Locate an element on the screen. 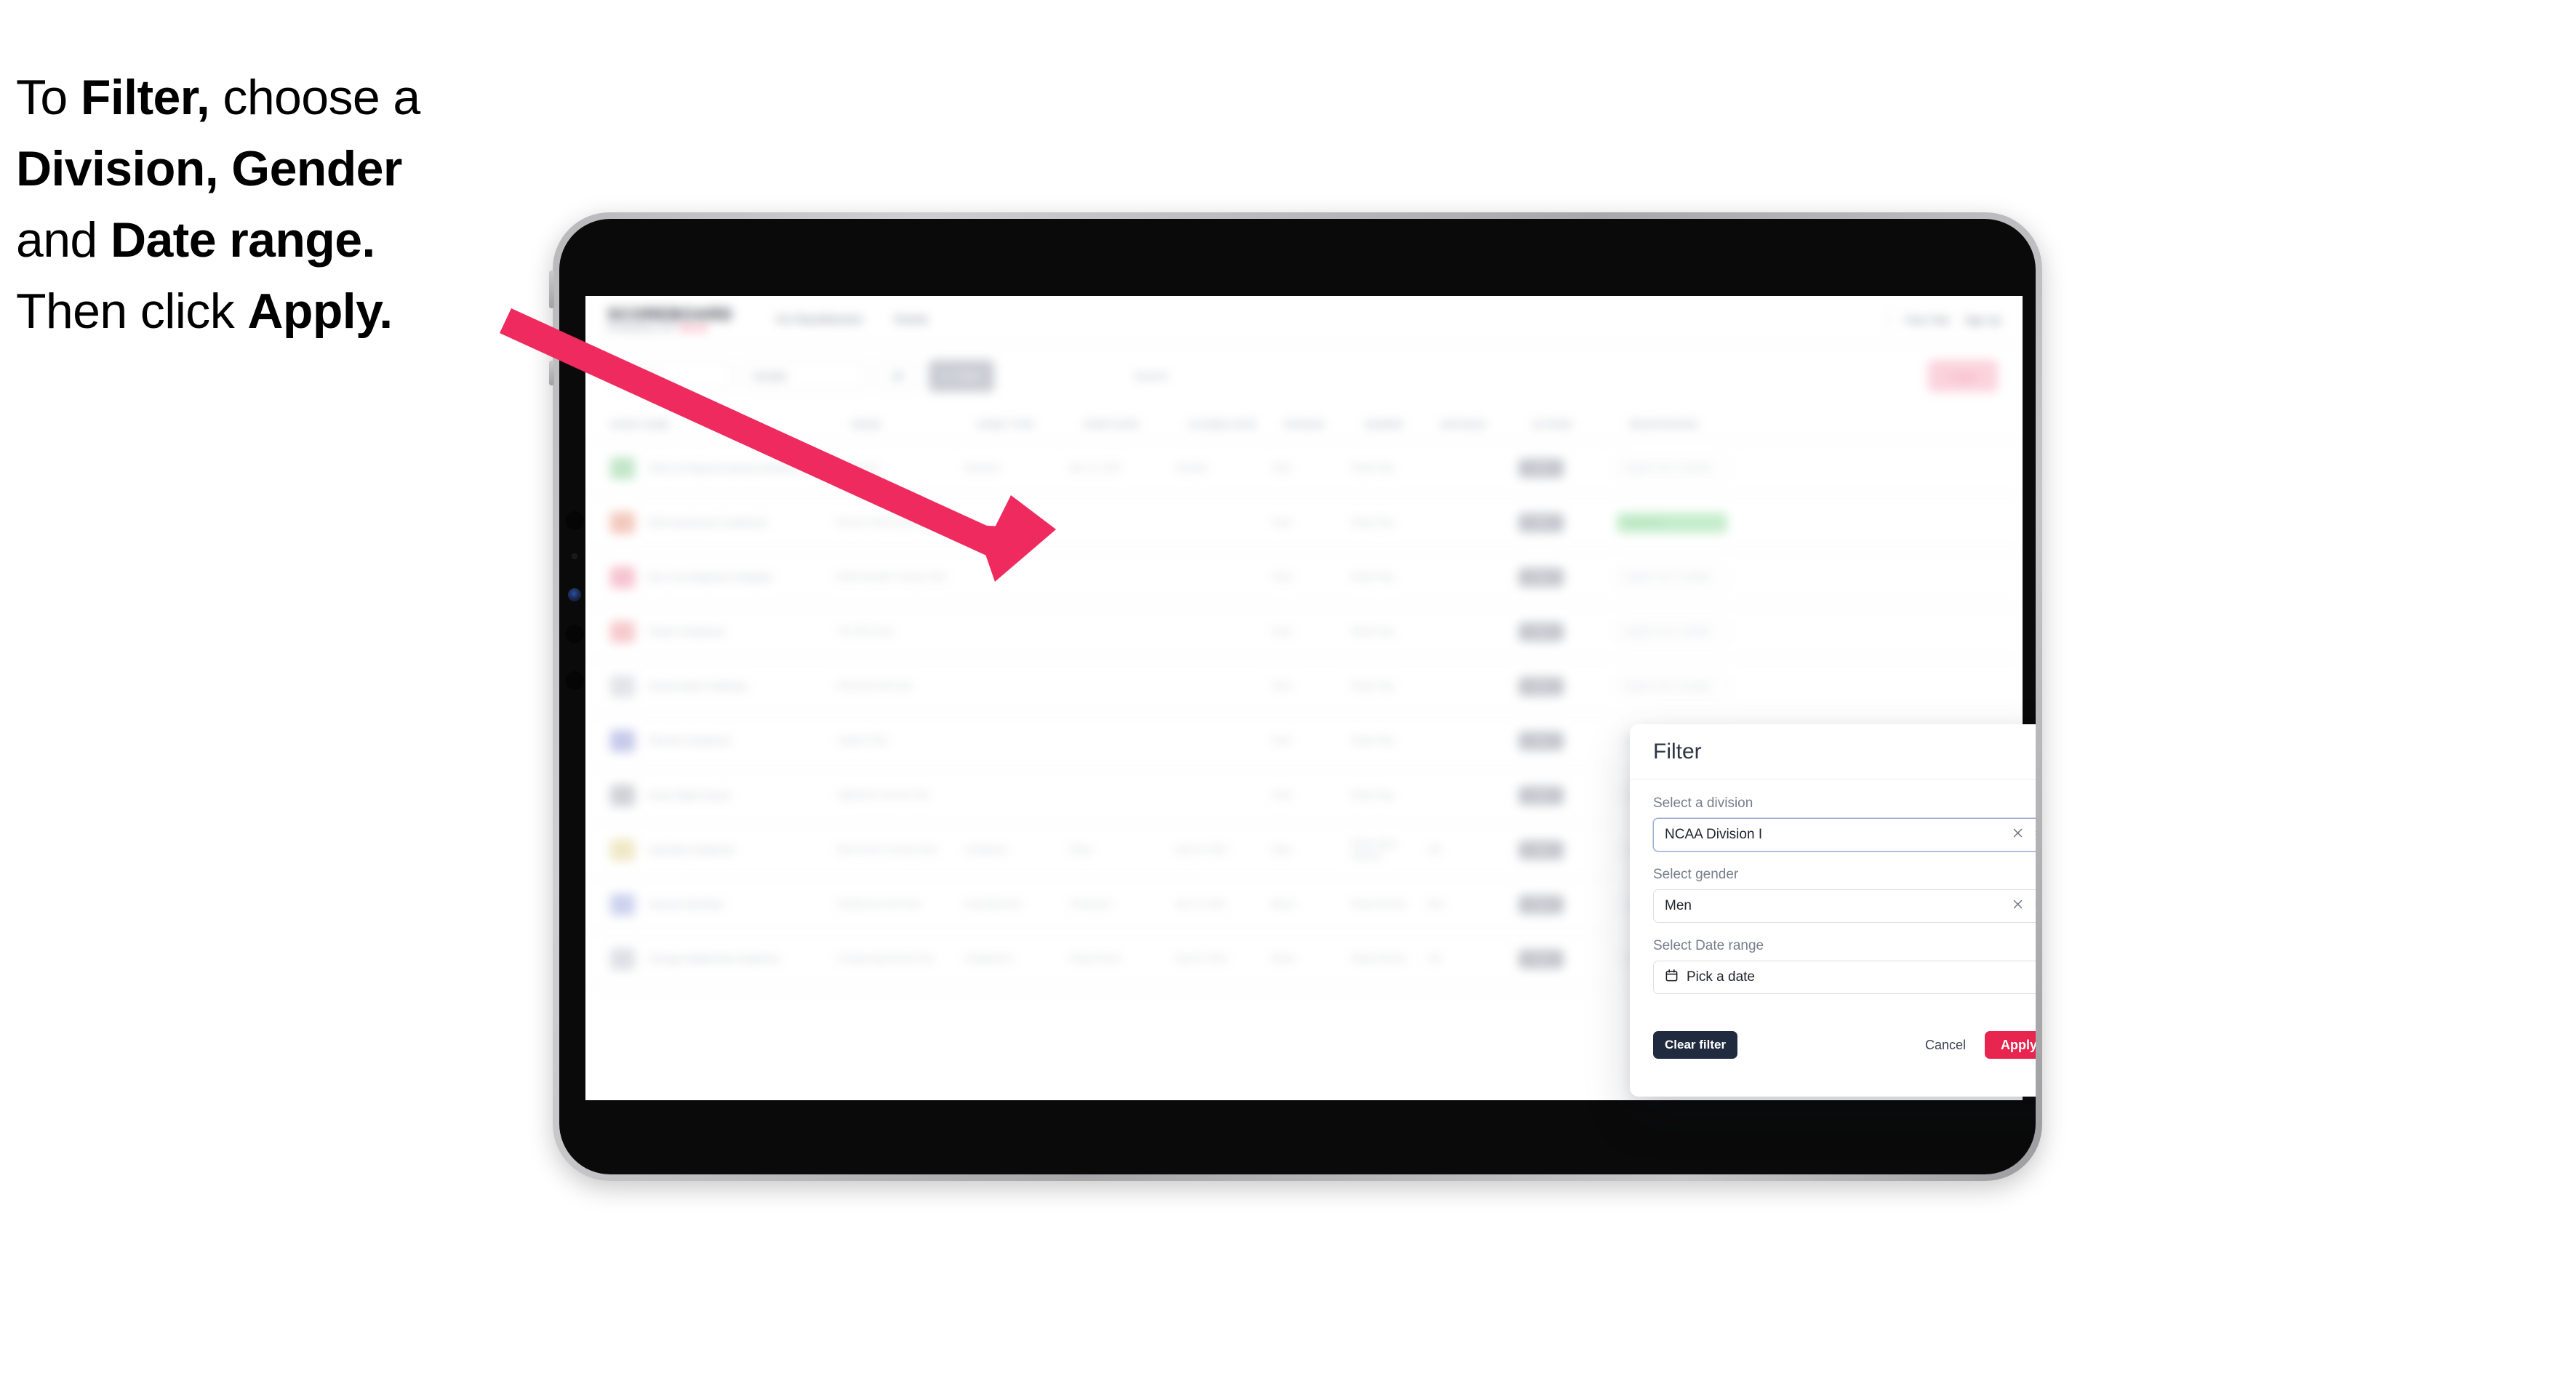  venue-cell: Smithbrook Golf Club is located at coordinates (879, 905).